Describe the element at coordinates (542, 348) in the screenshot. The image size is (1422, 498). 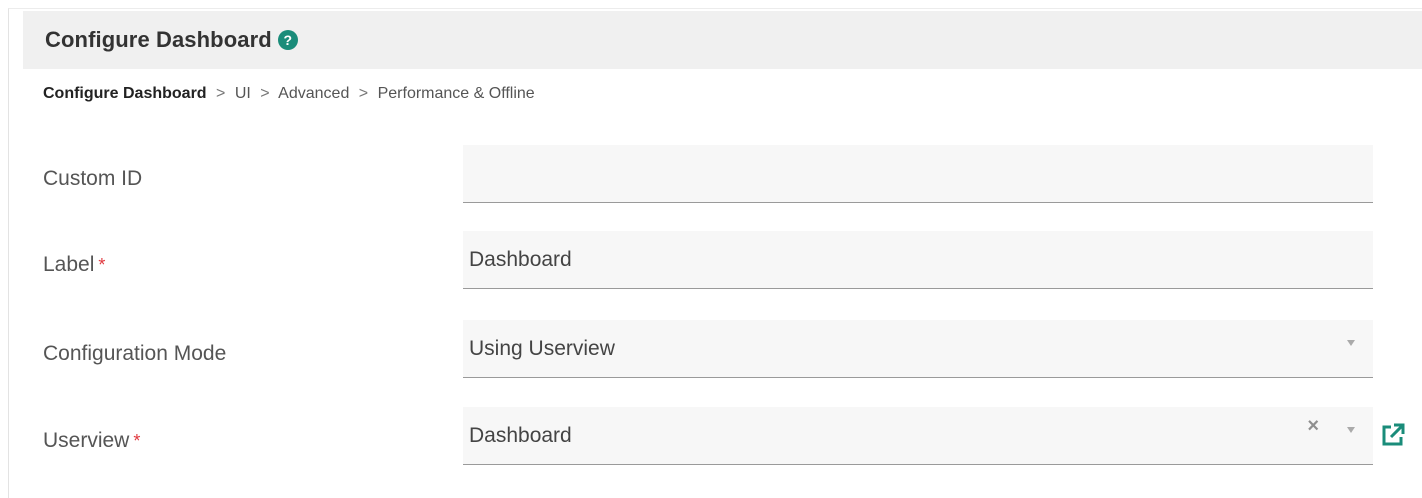
I see `configuration-mode-value: Using Userview` at that location.